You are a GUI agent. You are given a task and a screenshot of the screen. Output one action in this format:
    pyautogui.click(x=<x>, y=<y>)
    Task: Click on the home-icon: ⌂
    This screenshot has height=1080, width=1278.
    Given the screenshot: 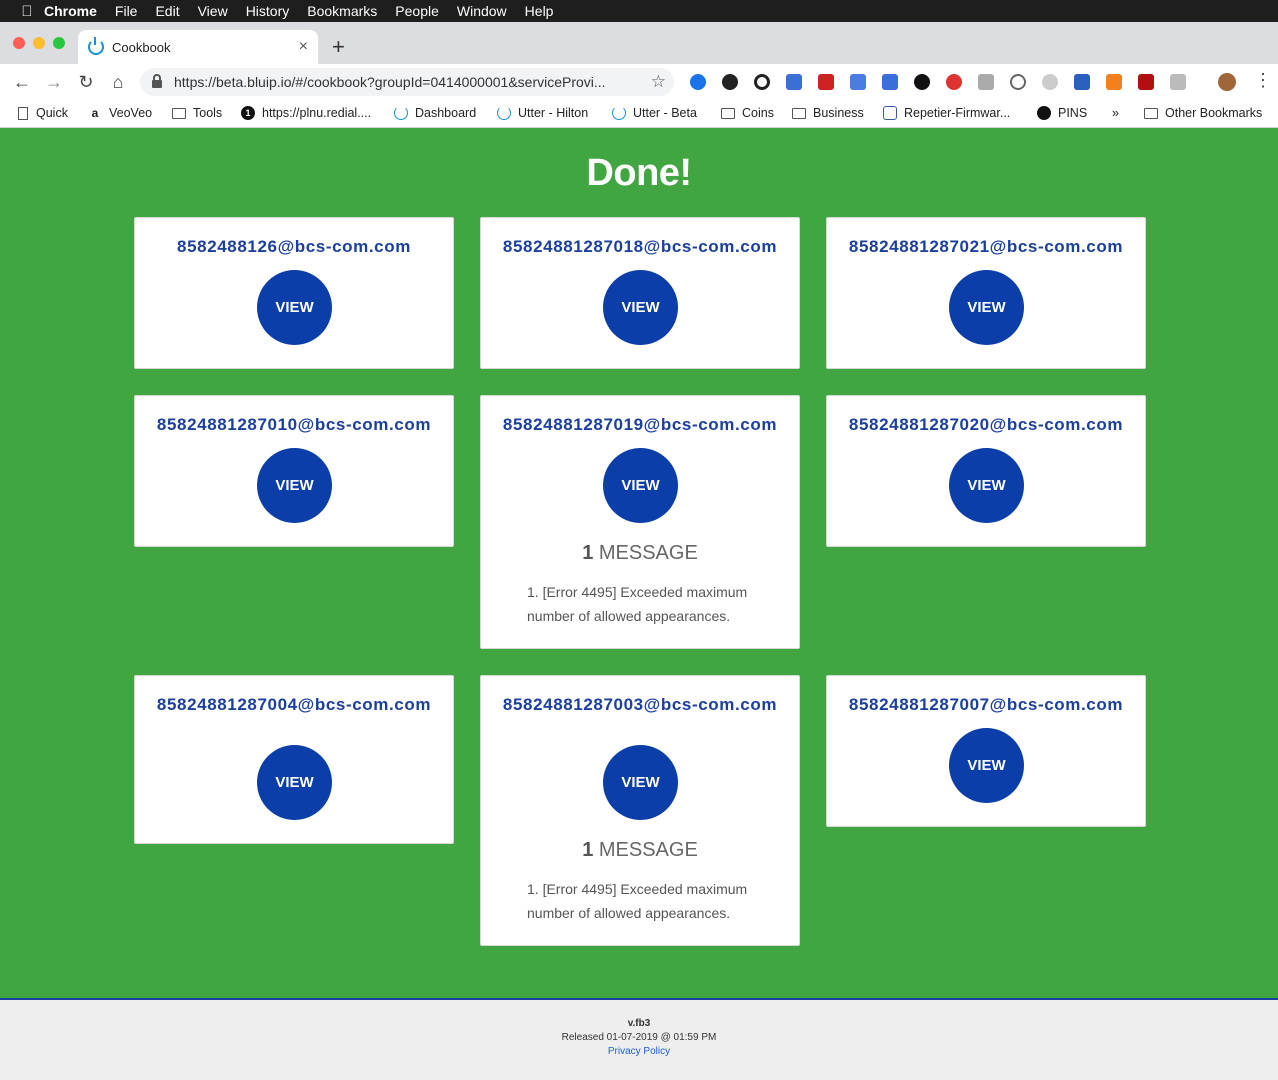 What is the action you would take?
    pyautogui.click(x=118, y=82)
    